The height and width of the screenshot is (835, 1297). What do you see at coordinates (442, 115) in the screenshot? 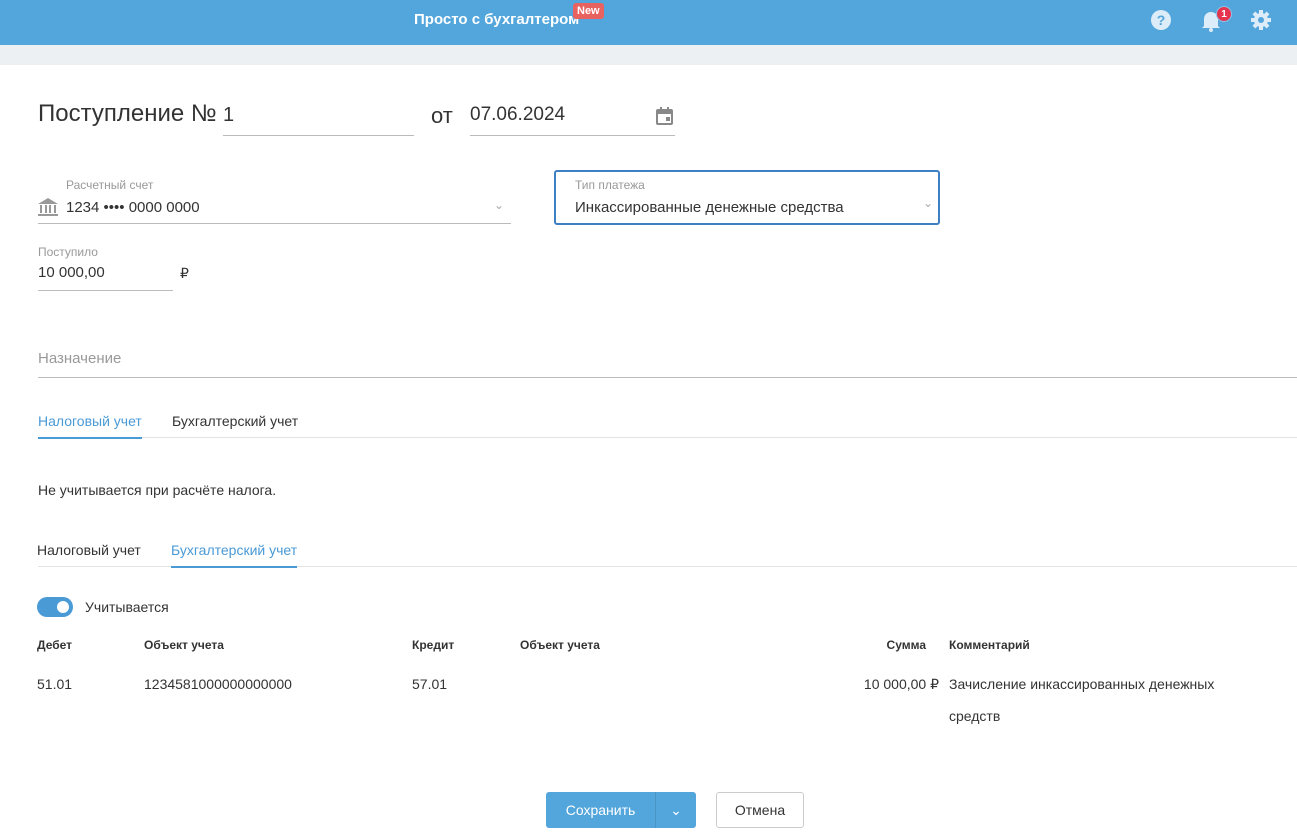
I see `from-label: от` at bounding box center [442, 115].